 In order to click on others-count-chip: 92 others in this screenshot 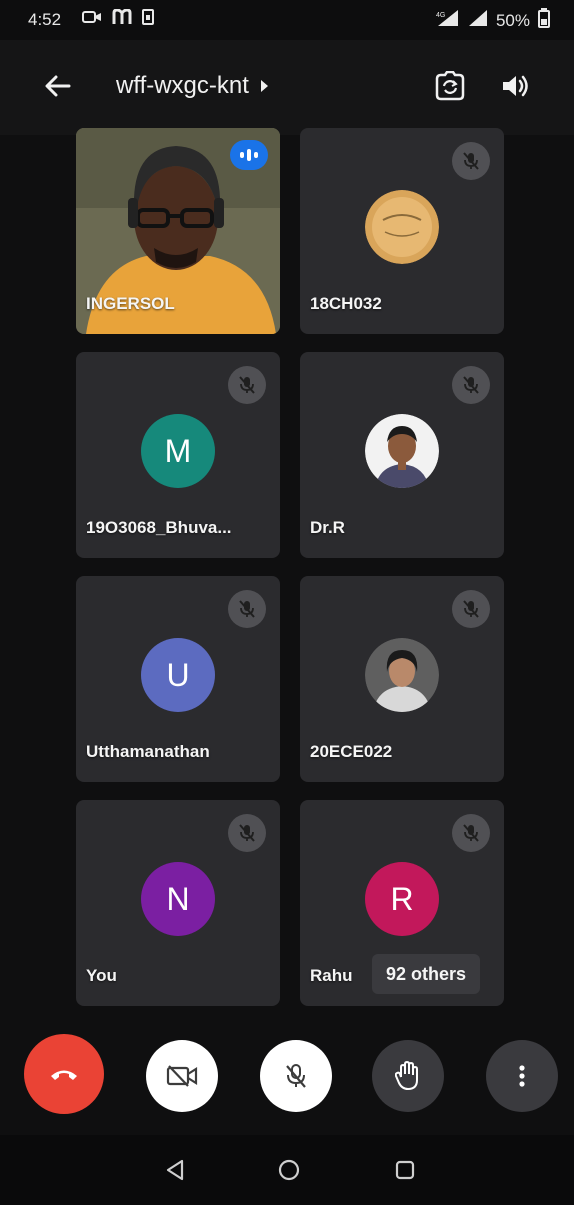, I will do `click(426, 974)`.